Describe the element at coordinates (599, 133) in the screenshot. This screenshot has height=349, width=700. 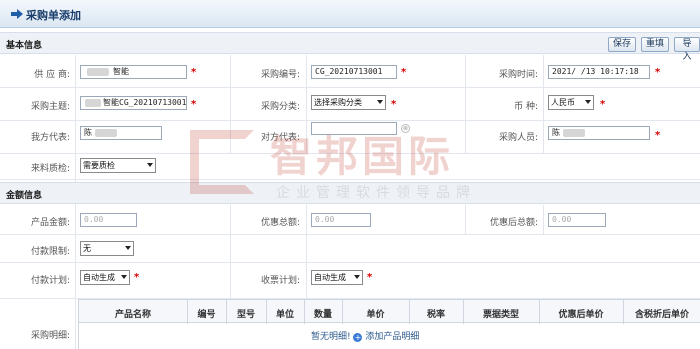
I see `purchaser-input: 陈` at that location.